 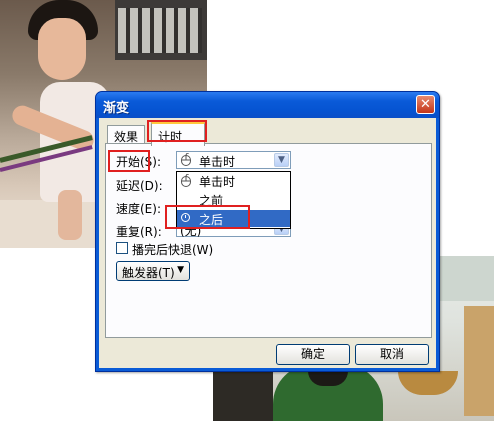 I want to click on rewind-checkbox, so click(x=122, y=248).